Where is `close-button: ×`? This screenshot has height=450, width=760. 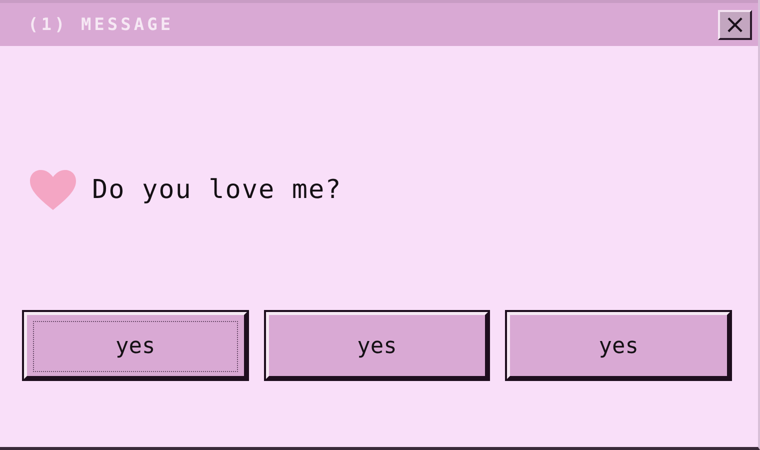 close-button: × is located at coordinates (735, 25).